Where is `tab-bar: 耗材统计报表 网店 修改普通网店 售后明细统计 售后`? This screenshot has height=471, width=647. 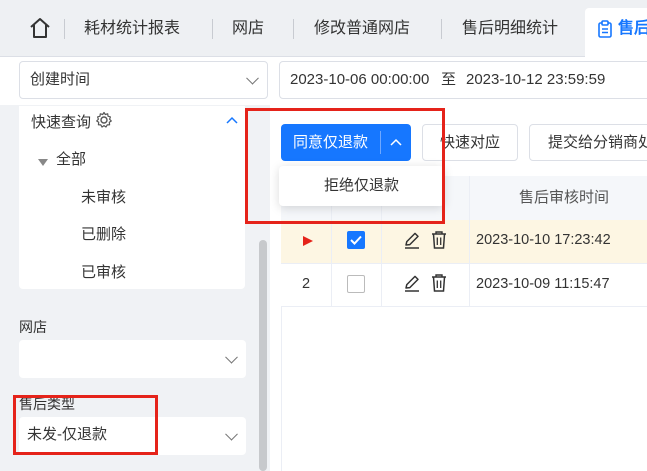 tab-bar: 耗材统计报表 网店 修改普通网店 售后明细统计 售后 is located at coordinates (323, 28).